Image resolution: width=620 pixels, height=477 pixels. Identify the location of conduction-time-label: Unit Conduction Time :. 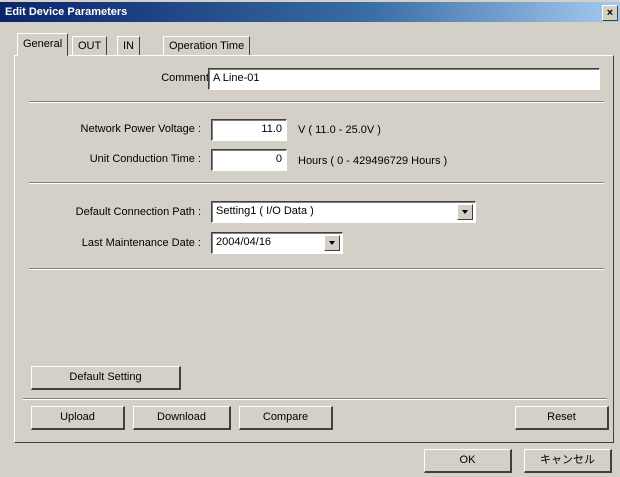
(145, 159).